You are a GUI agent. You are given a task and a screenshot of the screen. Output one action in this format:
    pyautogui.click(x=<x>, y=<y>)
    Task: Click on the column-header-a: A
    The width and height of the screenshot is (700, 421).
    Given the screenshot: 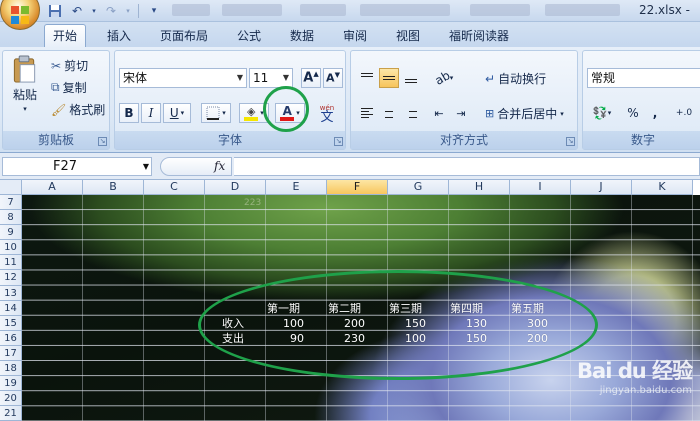 What is the action you would take?
    pyautogui.click(x=52, y=187)
    